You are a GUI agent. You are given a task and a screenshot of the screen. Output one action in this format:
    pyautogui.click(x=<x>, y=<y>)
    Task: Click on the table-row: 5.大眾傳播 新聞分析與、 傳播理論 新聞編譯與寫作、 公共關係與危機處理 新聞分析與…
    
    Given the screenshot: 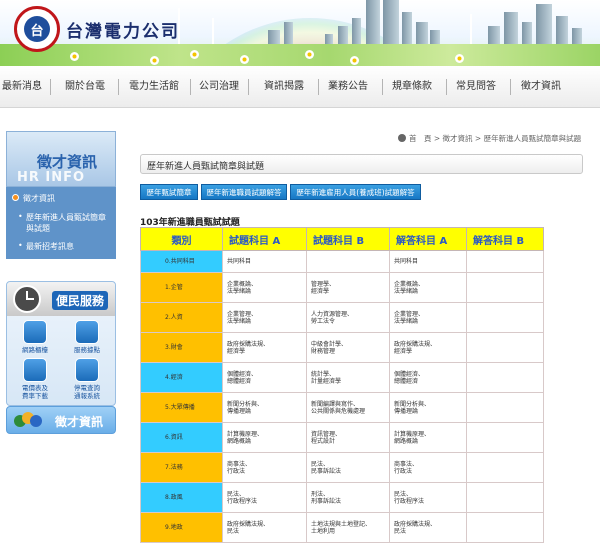 What is the action you would take?
    pyautogui.click(x=342, y=407)
    